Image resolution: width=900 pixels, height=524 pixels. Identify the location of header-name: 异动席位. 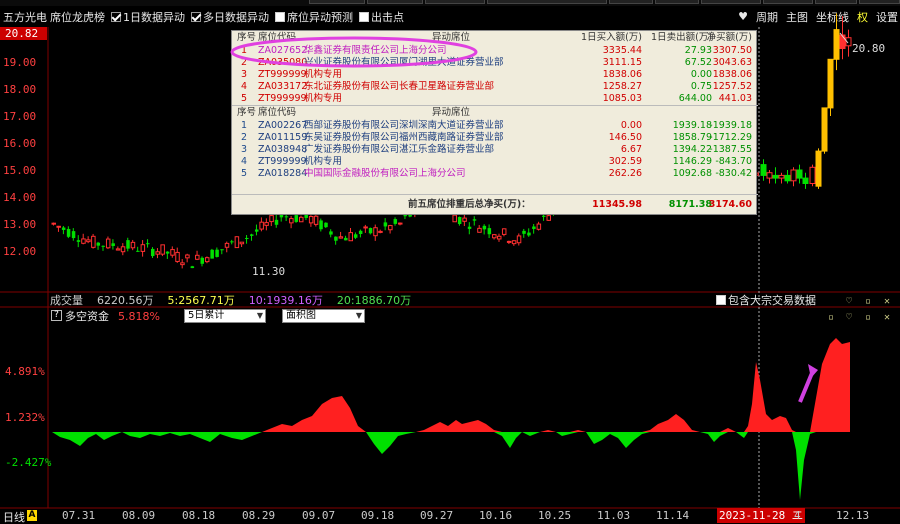
(451, 112).